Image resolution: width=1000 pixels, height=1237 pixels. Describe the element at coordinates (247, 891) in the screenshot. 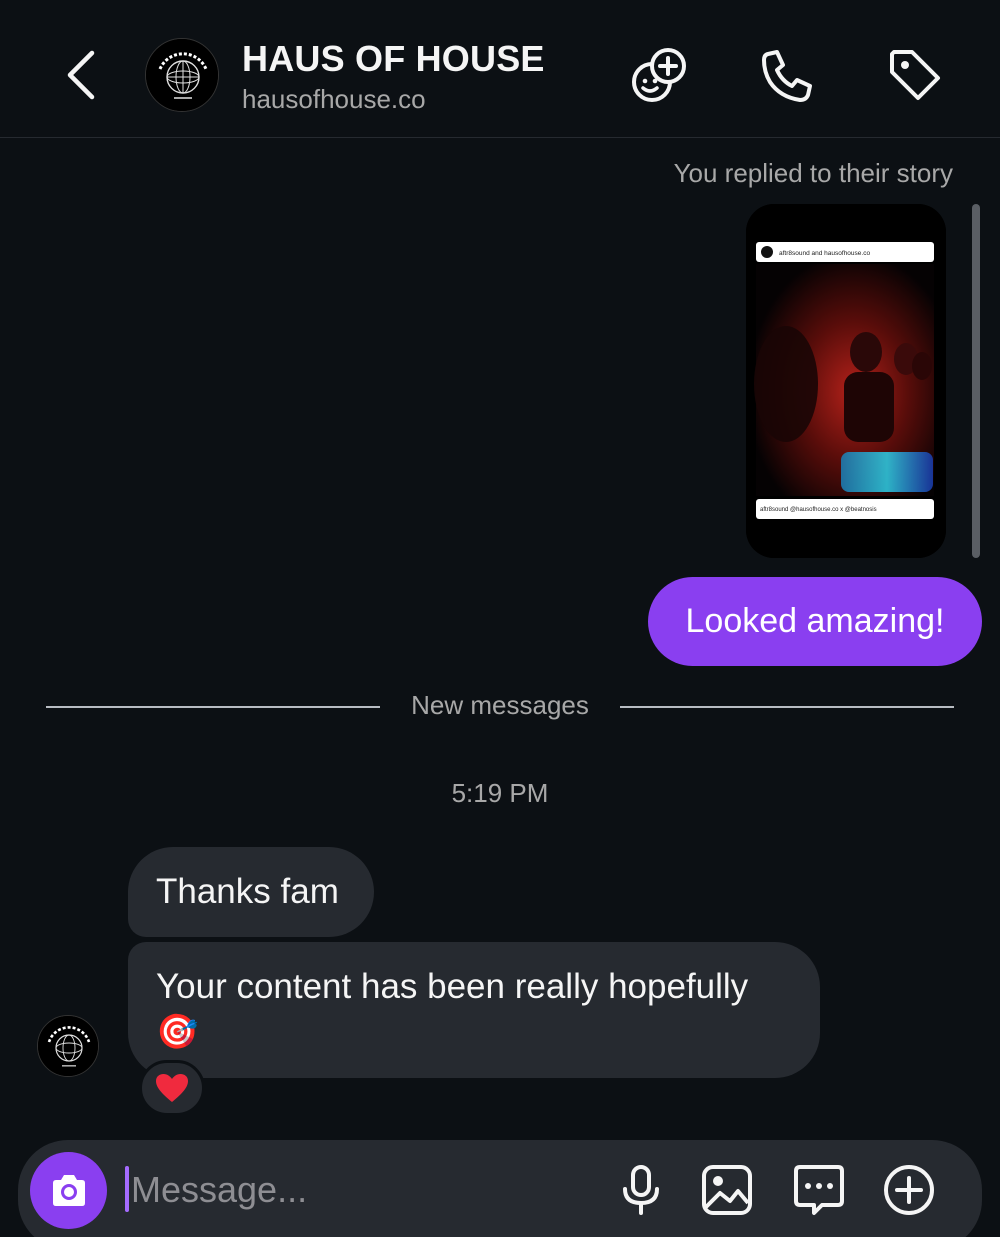

I see `incoming-message-text: Thanks fam` at that location.